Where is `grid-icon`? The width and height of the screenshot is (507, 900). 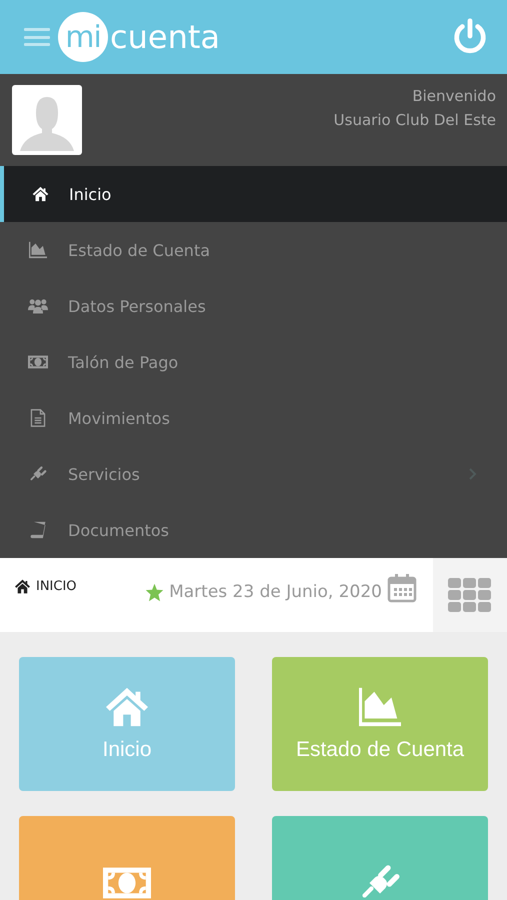
grid-icon is located at coordinates (470, 595).